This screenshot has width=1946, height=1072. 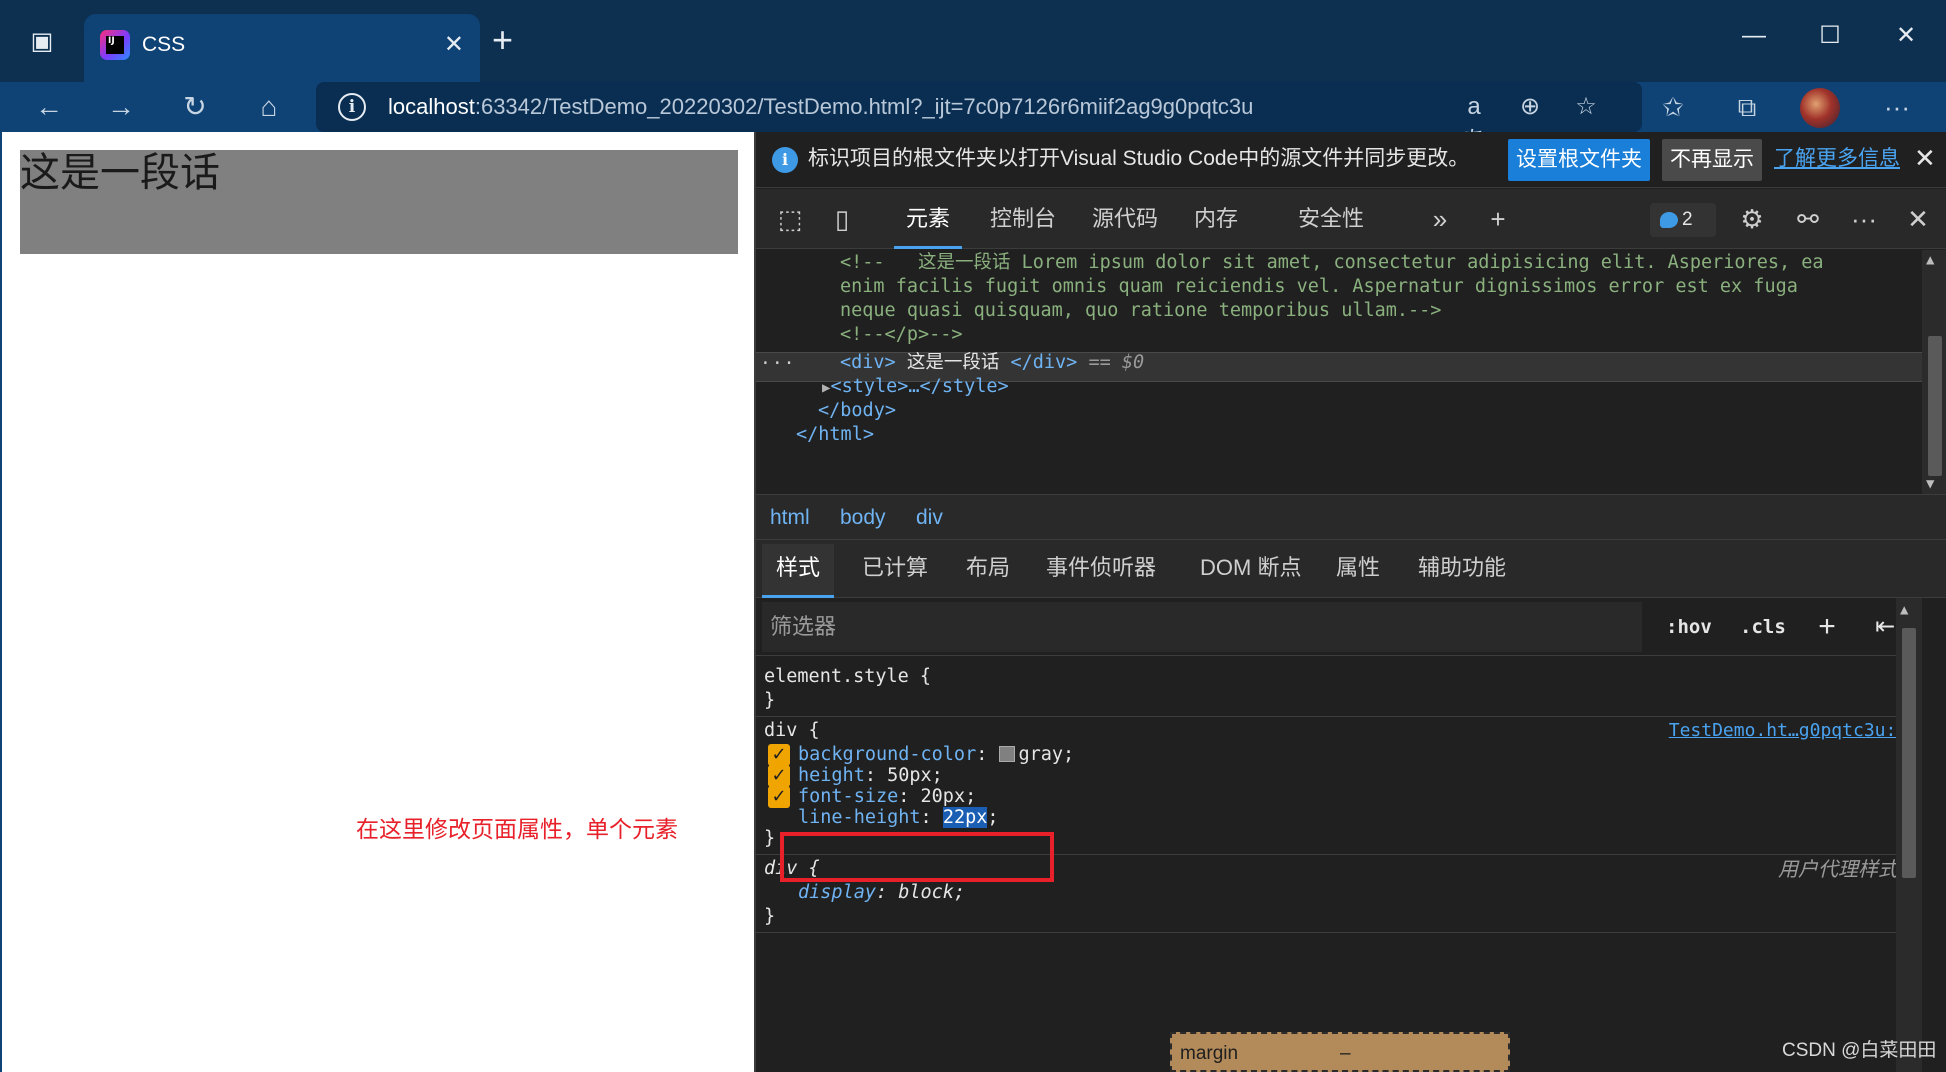 What do you see at coordinates (835, 435) in the screenshot?
I see `html-close-tag: </html>` at bounding box center [835, 435].